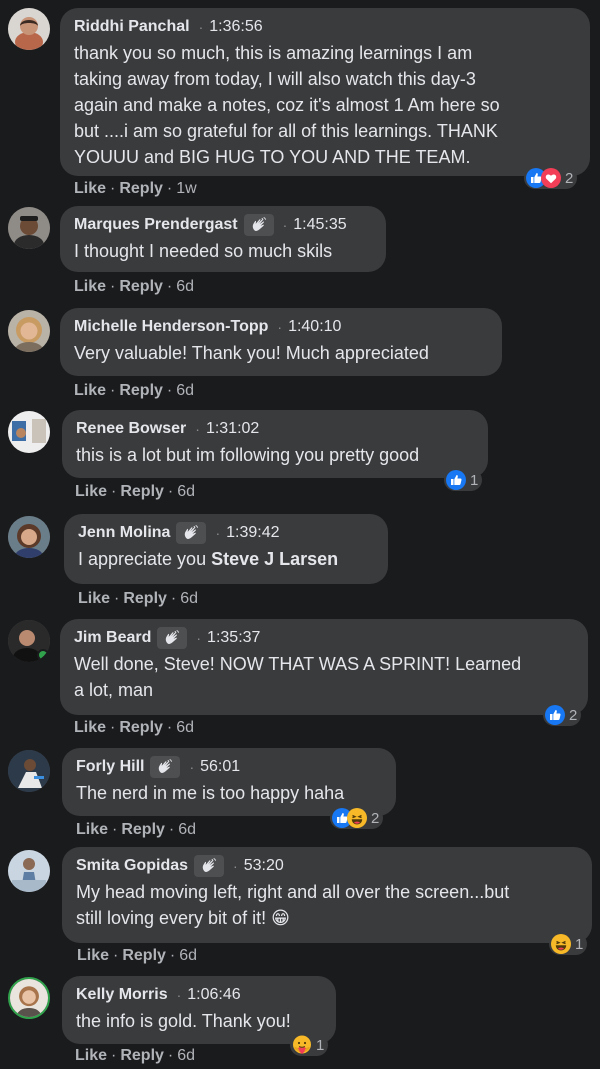 This screenshot has width=600, height=1069. I want to click on comment-text: the info is gold. Thank you!, so click(200, 1021).